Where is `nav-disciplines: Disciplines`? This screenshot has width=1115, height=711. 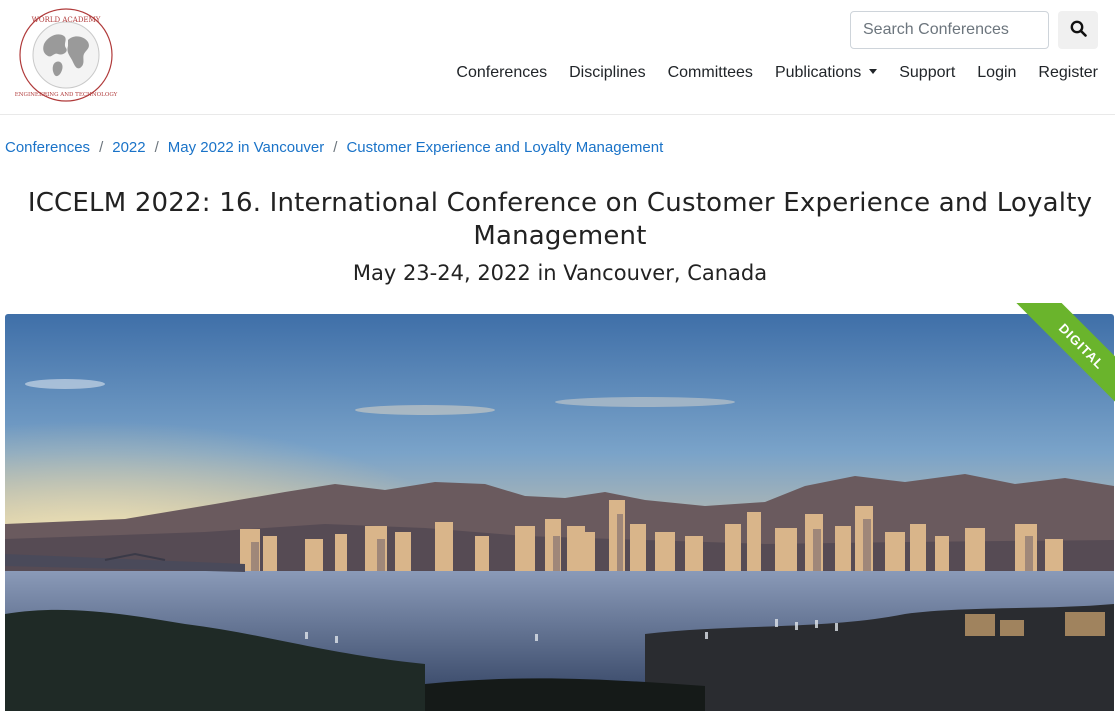 nav-disciplines: Disciplines is located at coordinates (607, 73).